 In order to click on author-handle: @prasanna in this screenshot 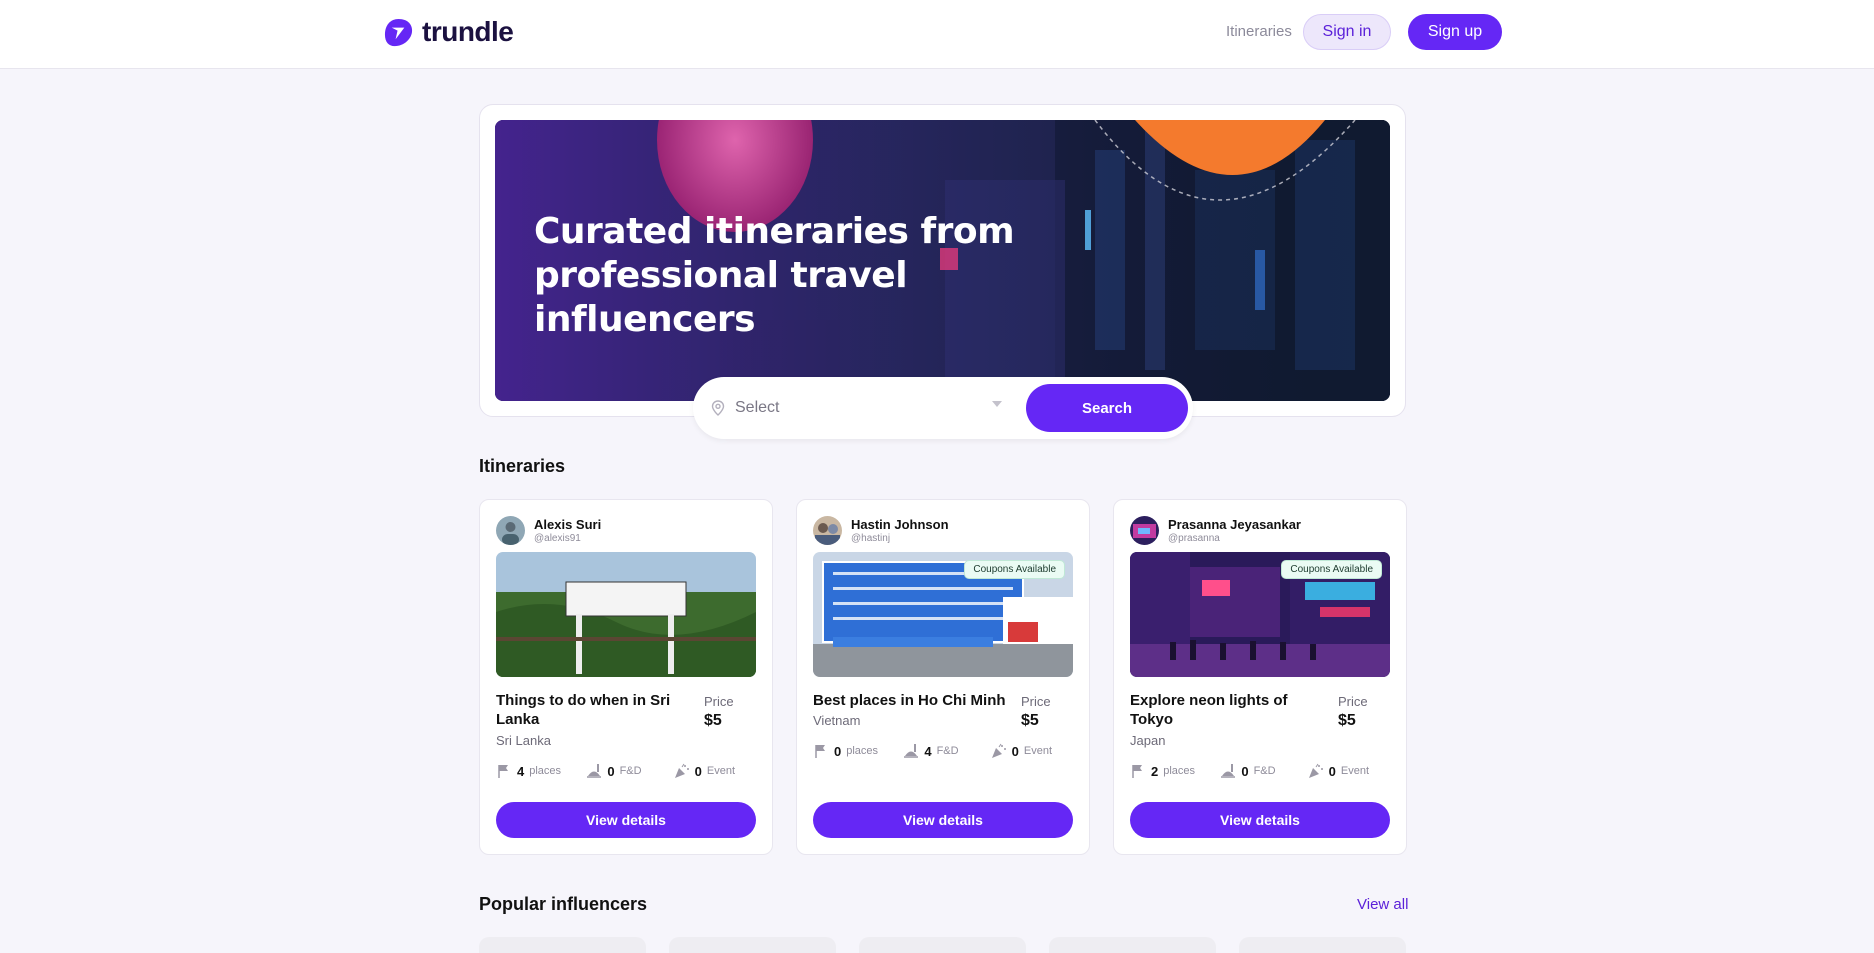, I will do `click(1194, 538)`.